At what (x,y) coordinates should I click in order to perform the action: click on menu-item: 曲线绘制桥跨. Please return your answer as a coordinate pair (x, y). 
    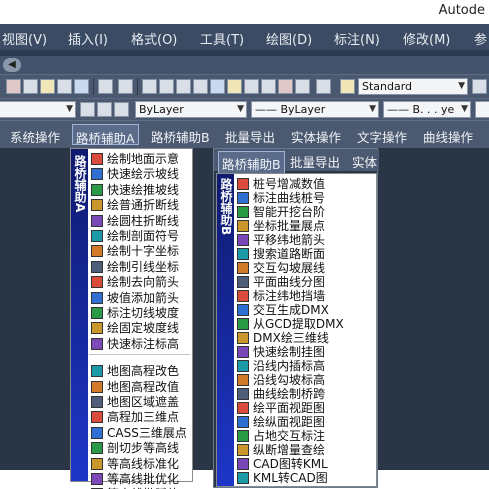
    Looking at the image, I should click on (296, 394).